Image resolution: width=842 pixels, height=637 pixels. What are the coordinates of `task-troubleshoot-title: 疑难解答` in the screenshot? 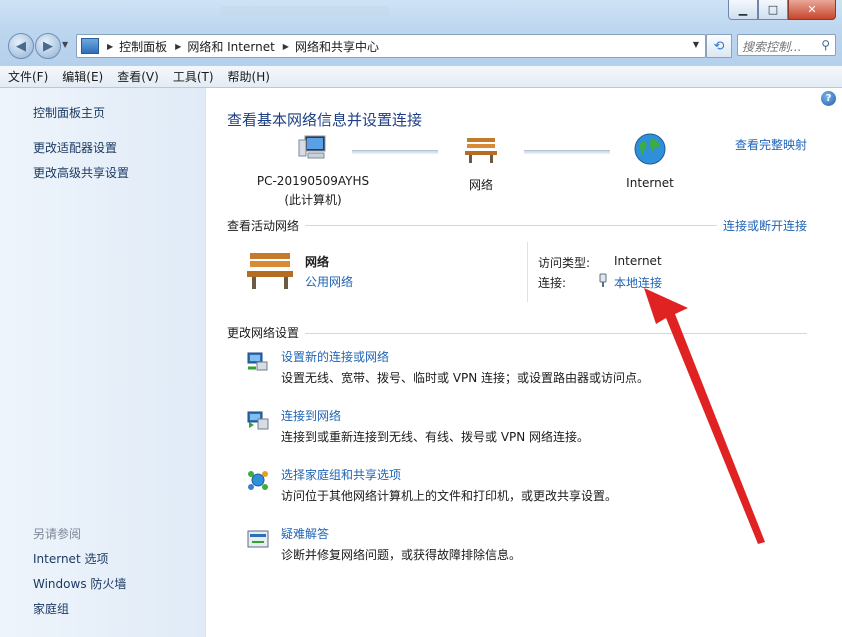 It's located at (305, 533).